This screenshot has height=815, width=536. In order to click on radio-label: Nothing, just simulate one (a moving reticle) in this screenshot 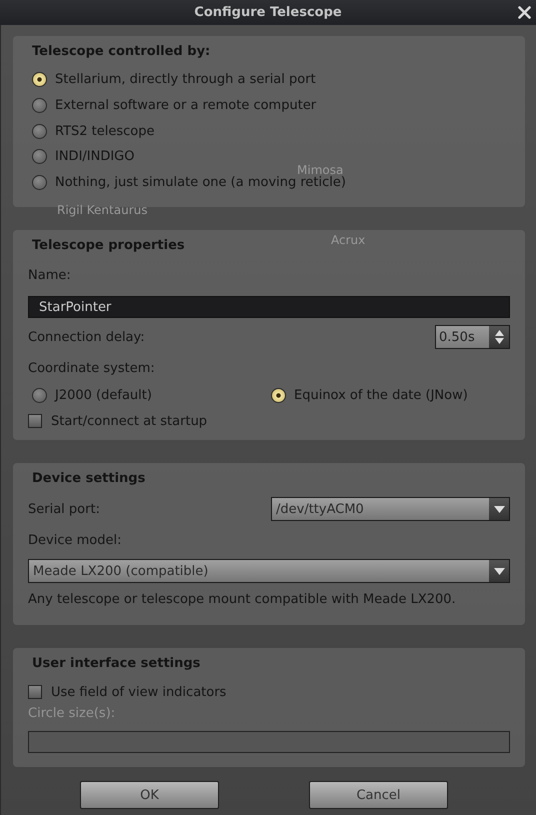, I will do `click(200, 182)`.